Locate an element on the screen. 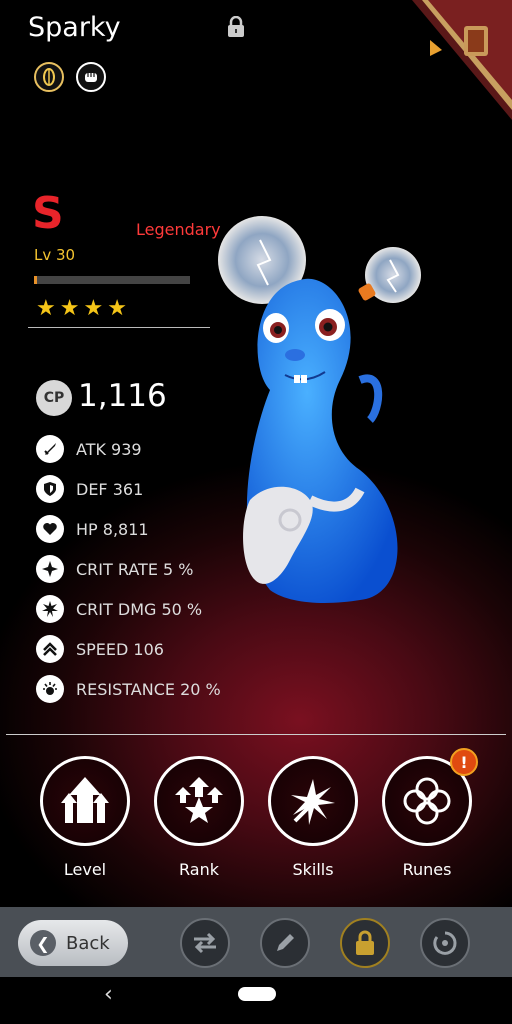 The width and height of the screenshot is (512, 1024). pencil-icon is located at coordinates (285, 942).